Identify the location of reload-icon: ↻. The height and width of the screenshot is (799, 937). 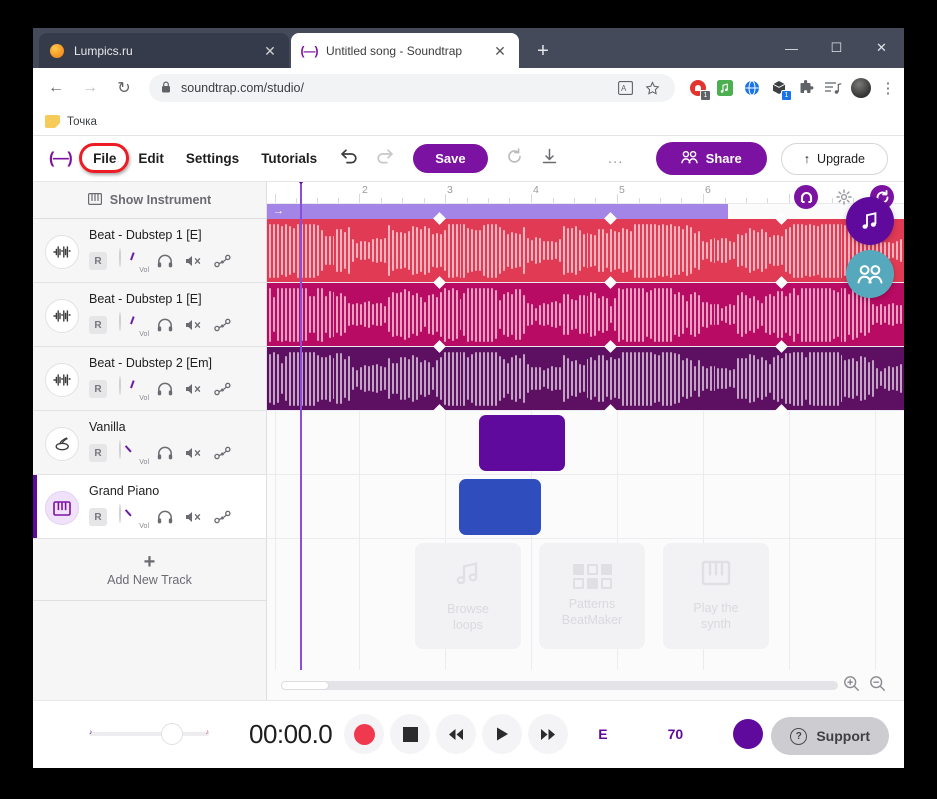
(124, 88).